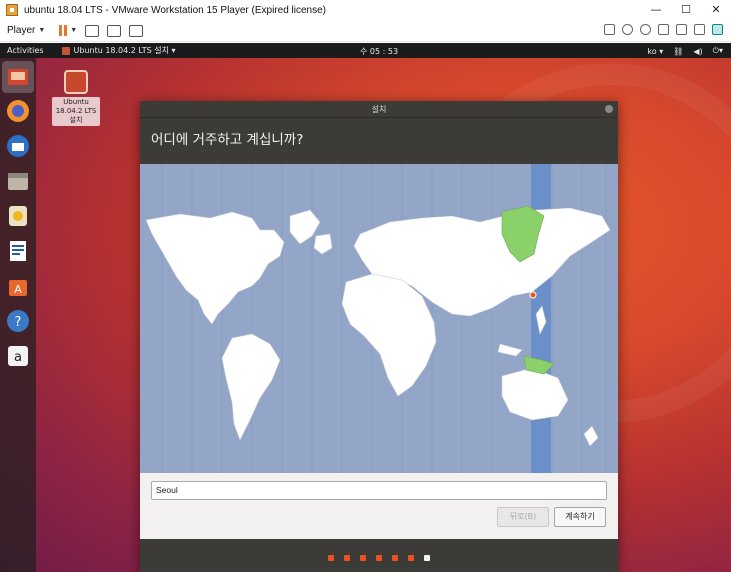 The image size is (731, 572). I want to click on desktop-icon-label: Ubuntu 18.04.2 LTS 설치, so click(76, 111).